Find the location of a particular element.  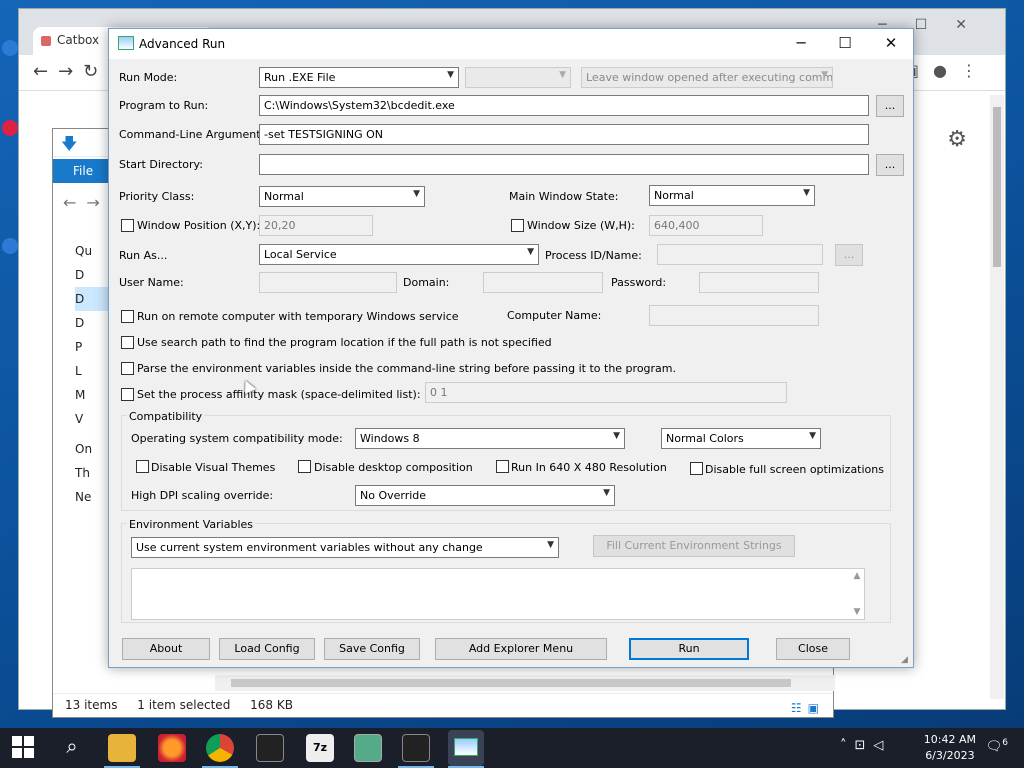

explorer-view-toggle-icons: ☷▣ is located at coordinates (808, 708).